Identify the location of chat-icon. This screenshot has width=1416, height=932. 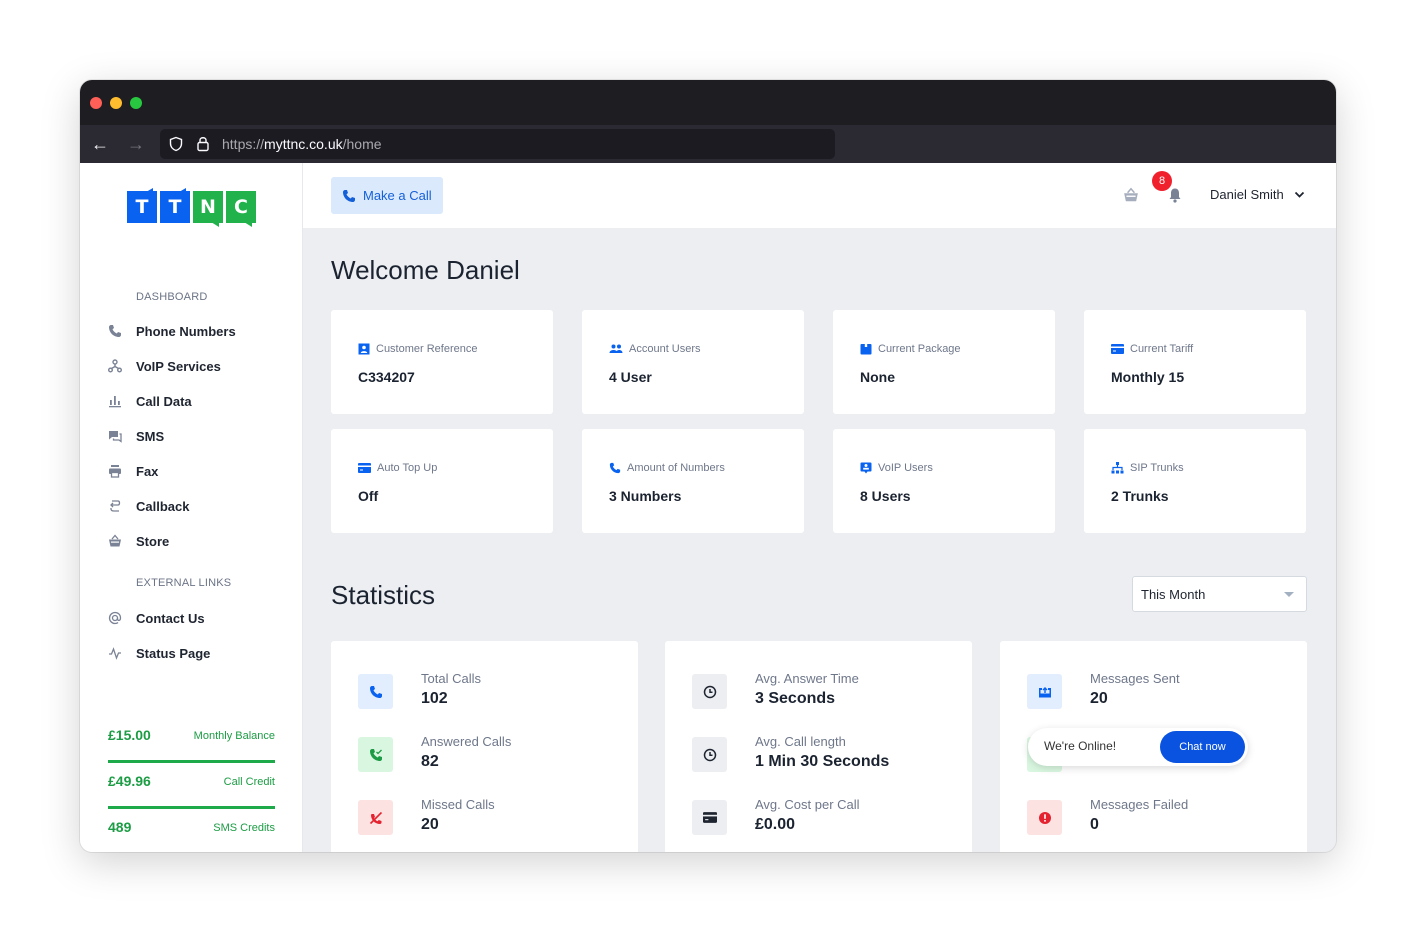
(115, 436).